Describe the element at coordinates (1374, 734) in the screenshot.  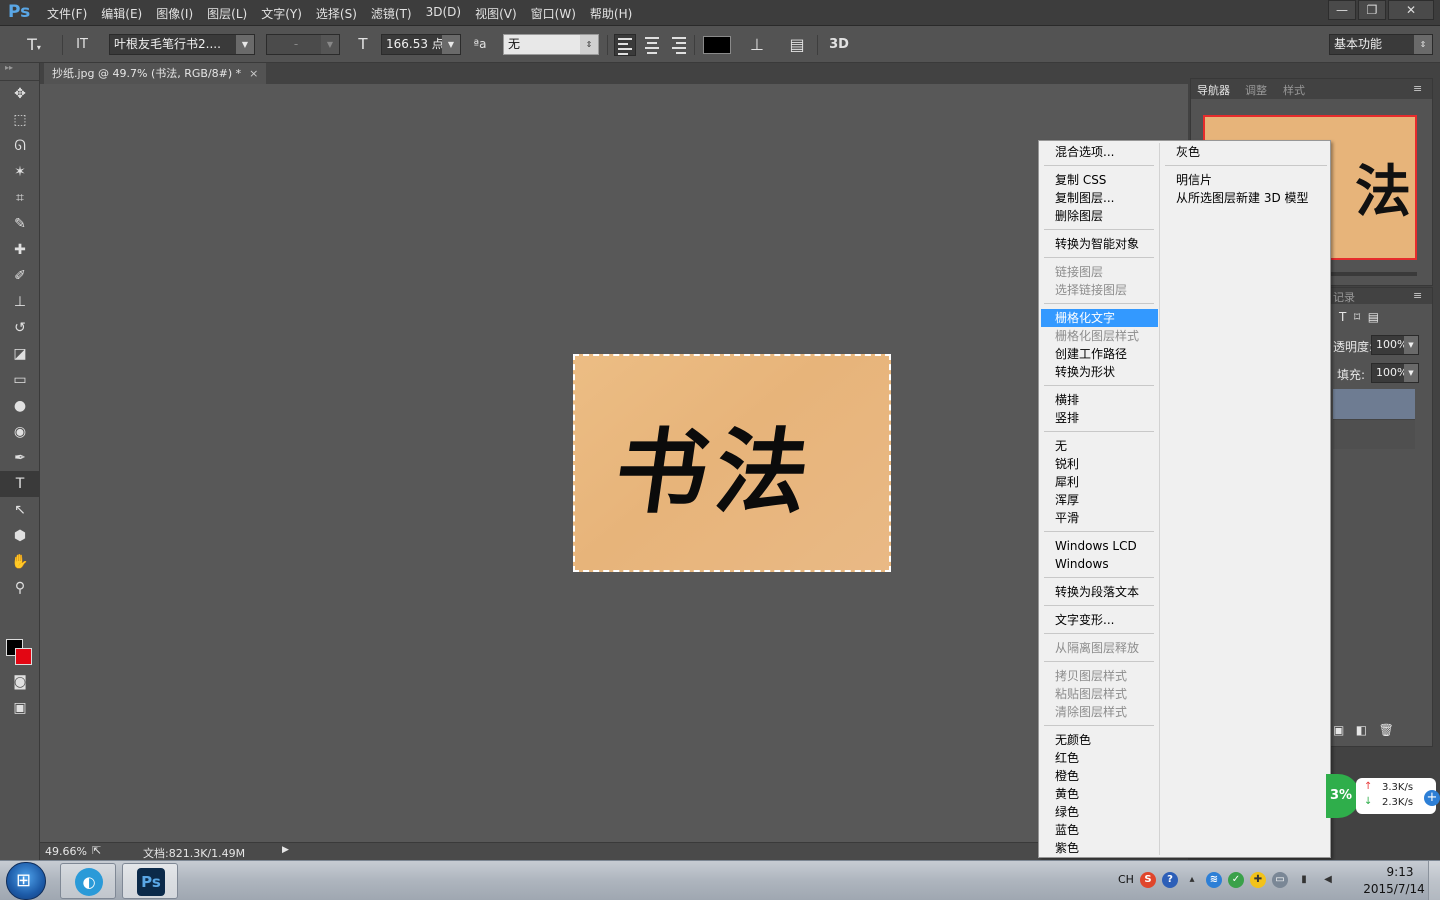
I see `layer-footer-icons: ▣ ◧ 🗑` at that location.